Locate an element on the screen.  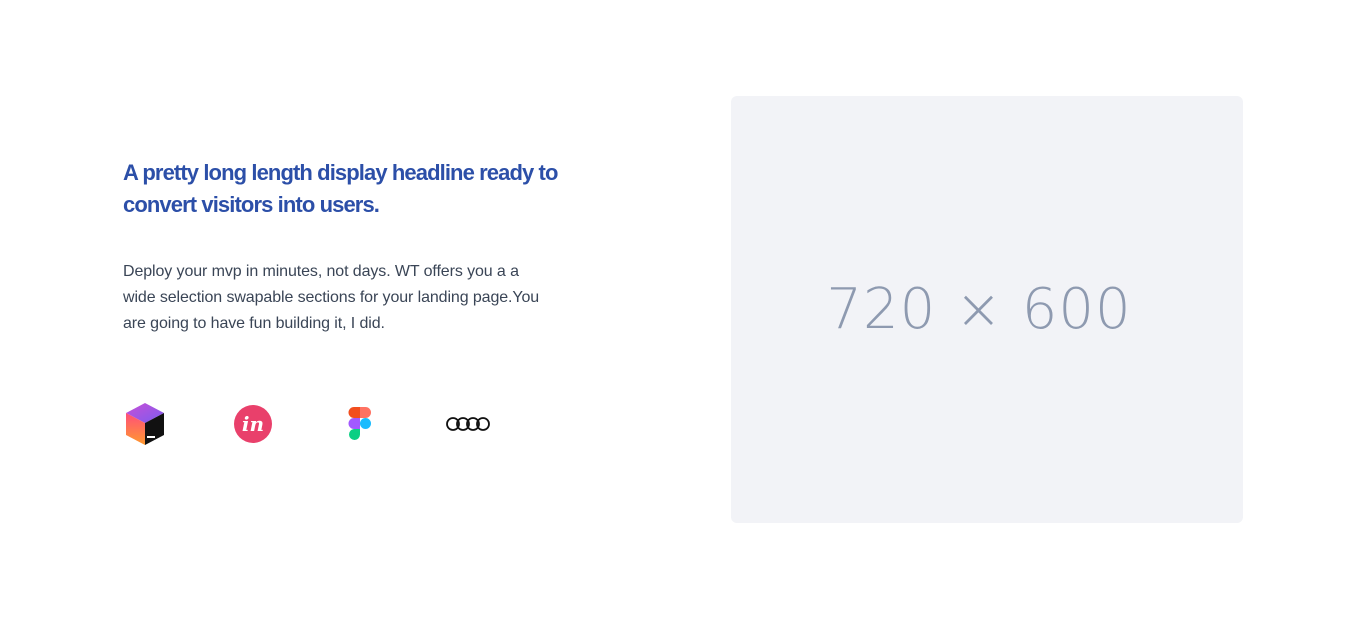
logo-row: in is located at coordinates (313, 424).